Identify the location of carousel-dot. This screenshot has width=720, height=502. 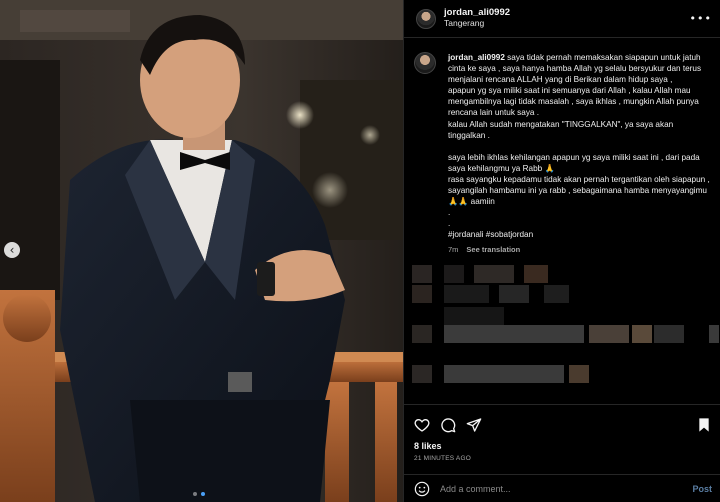
(195, 494).